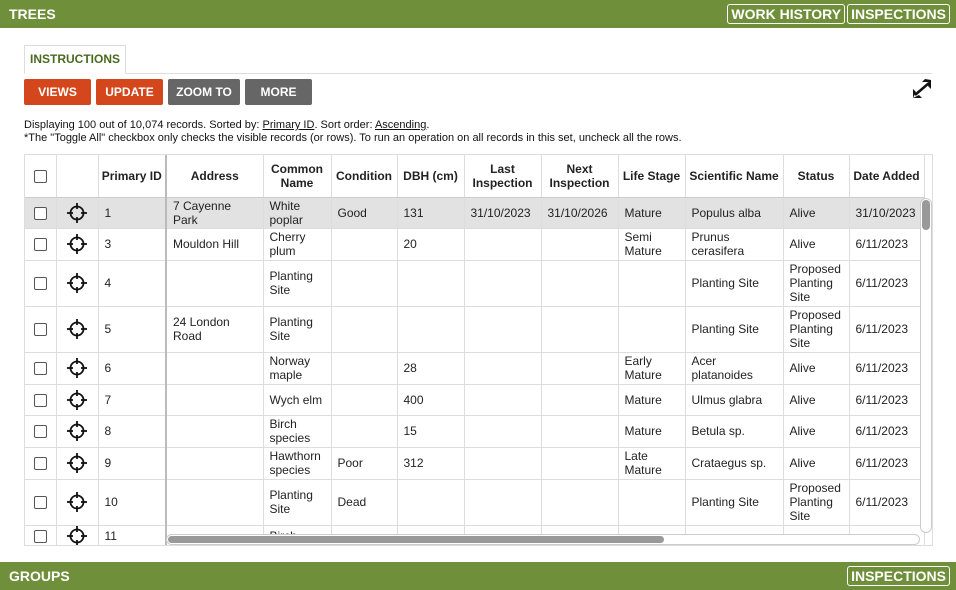 This screenshot has width=956, height=590. What do you see at coordinates (77, 176) in the screenshot?
I see `header-zoom` at bounding box center [77, 176].